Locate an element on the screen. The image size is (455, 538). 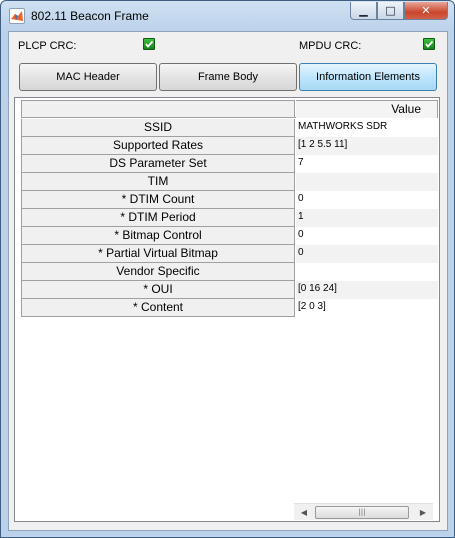
table-row: * DTIM Count 0 is located at coordinates (229, 200).